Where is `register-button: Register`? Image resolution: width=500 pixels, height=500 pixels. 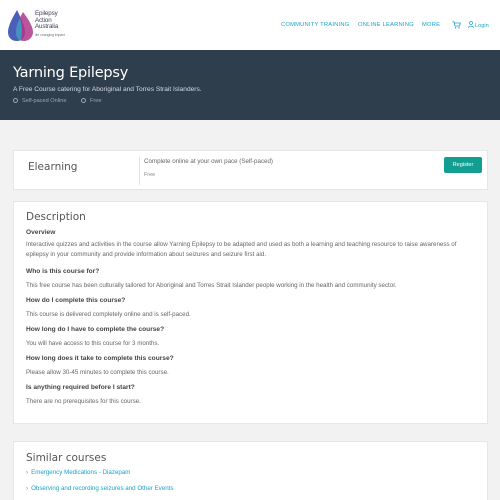
register-button: Register is located at coordinates (463, 165).